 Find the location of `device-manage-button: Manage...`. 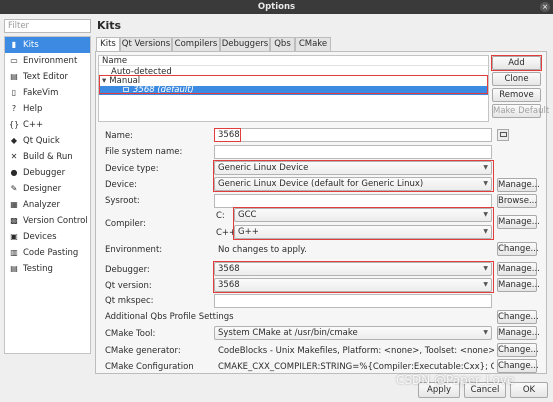

device-manage-button: Manage... is located at coordinates (518, 185).